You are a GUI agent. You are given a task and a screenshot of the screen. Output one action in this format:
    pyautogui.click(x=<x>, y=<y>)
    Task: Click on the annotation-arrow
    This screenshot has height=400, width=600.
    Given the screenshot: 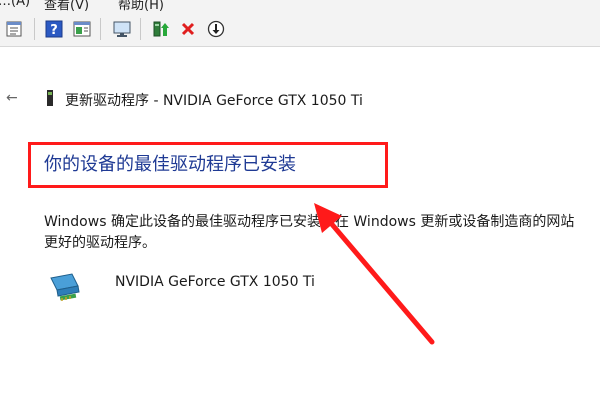 What is the action you would take?
    pyautogui.click(x=374, y=274)
    